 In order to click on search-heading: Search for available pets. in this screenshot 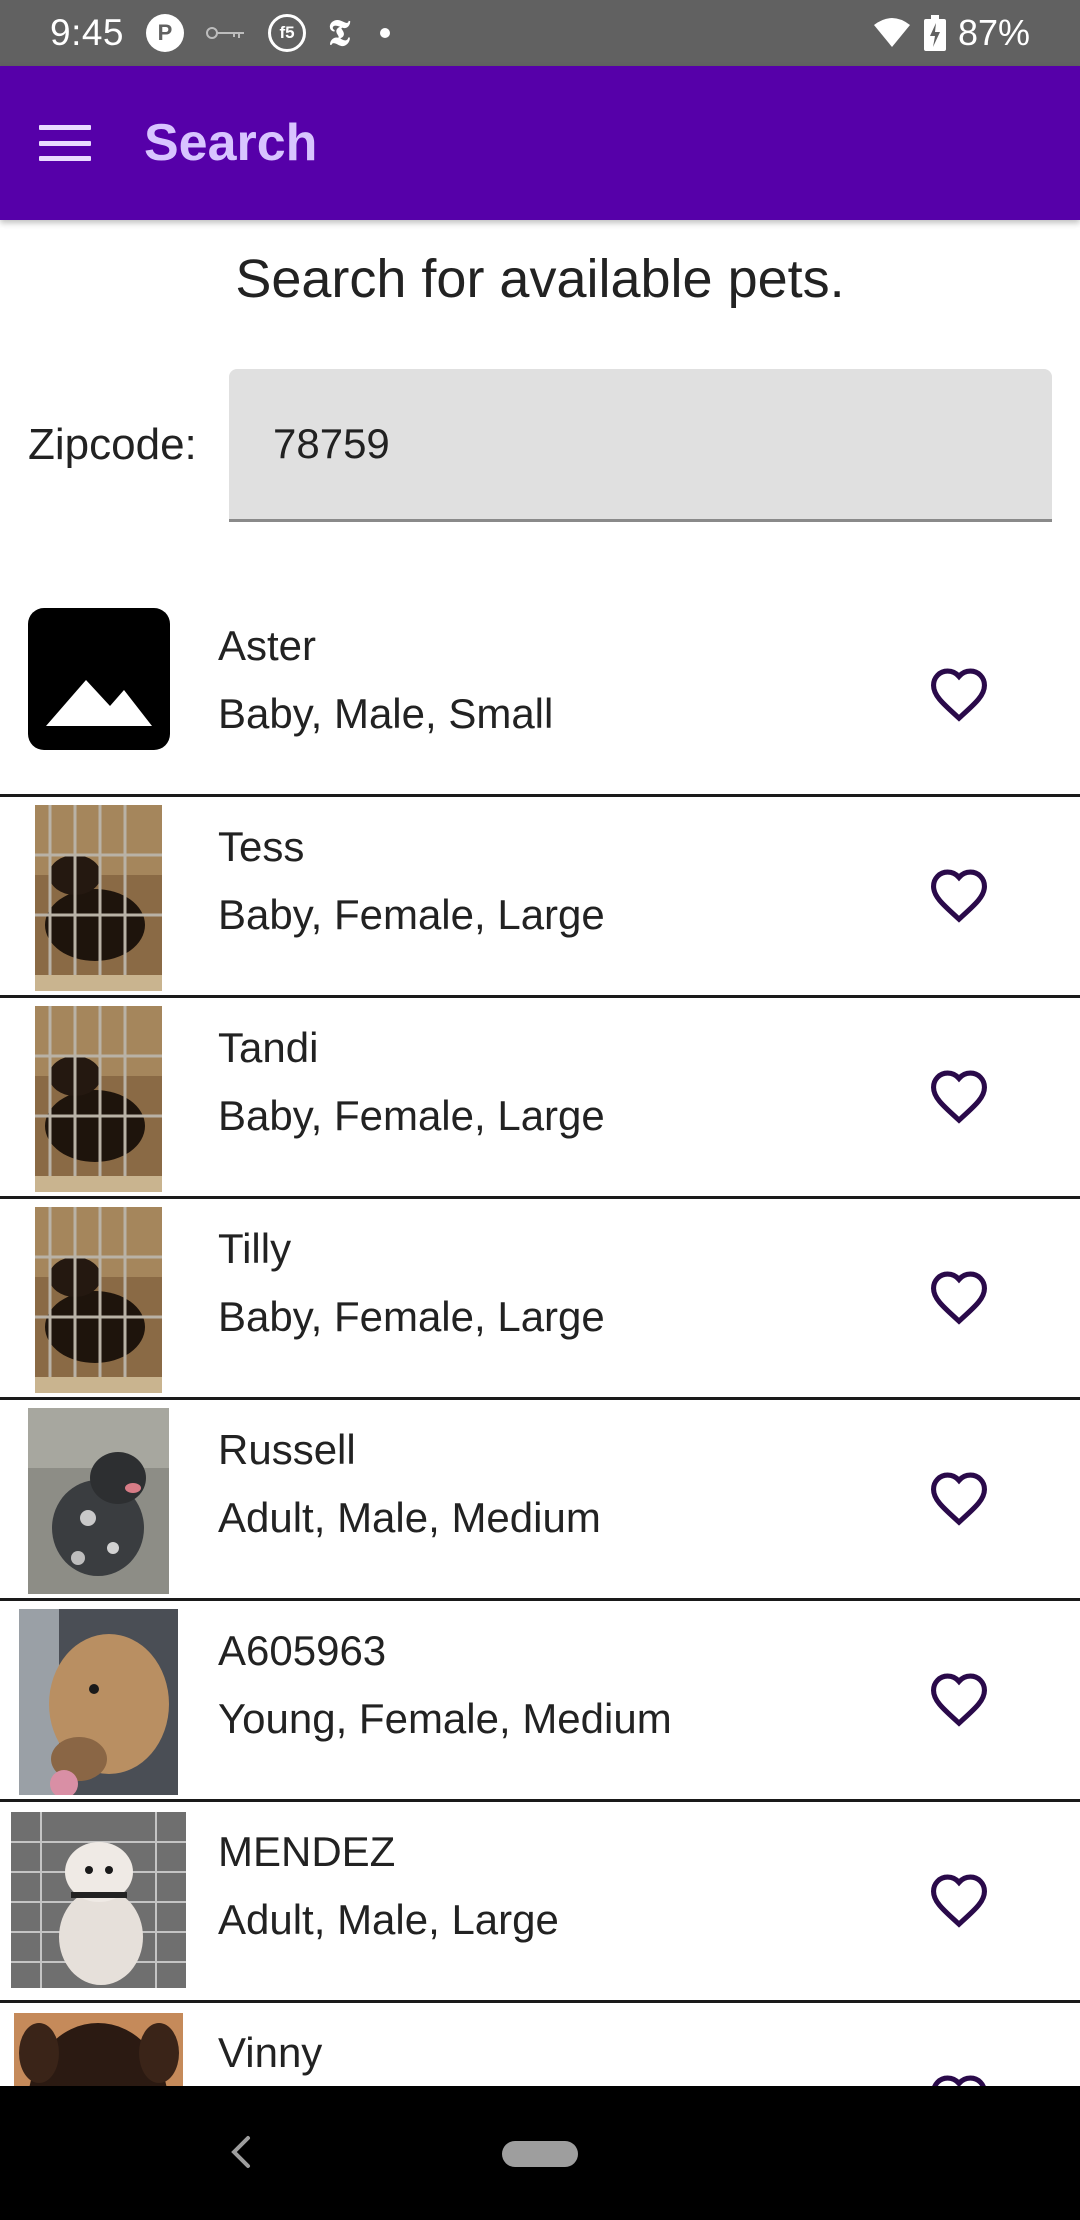, I will do `click(540, 279)`.